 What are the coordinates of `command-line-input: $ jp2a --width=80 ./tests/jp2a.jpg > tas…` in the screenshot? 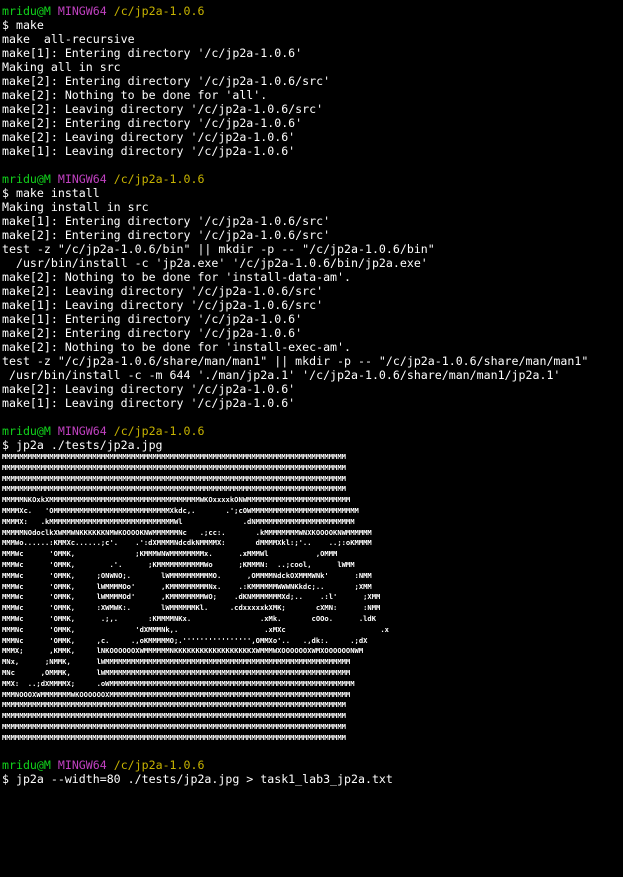 It's located at (312, 779).